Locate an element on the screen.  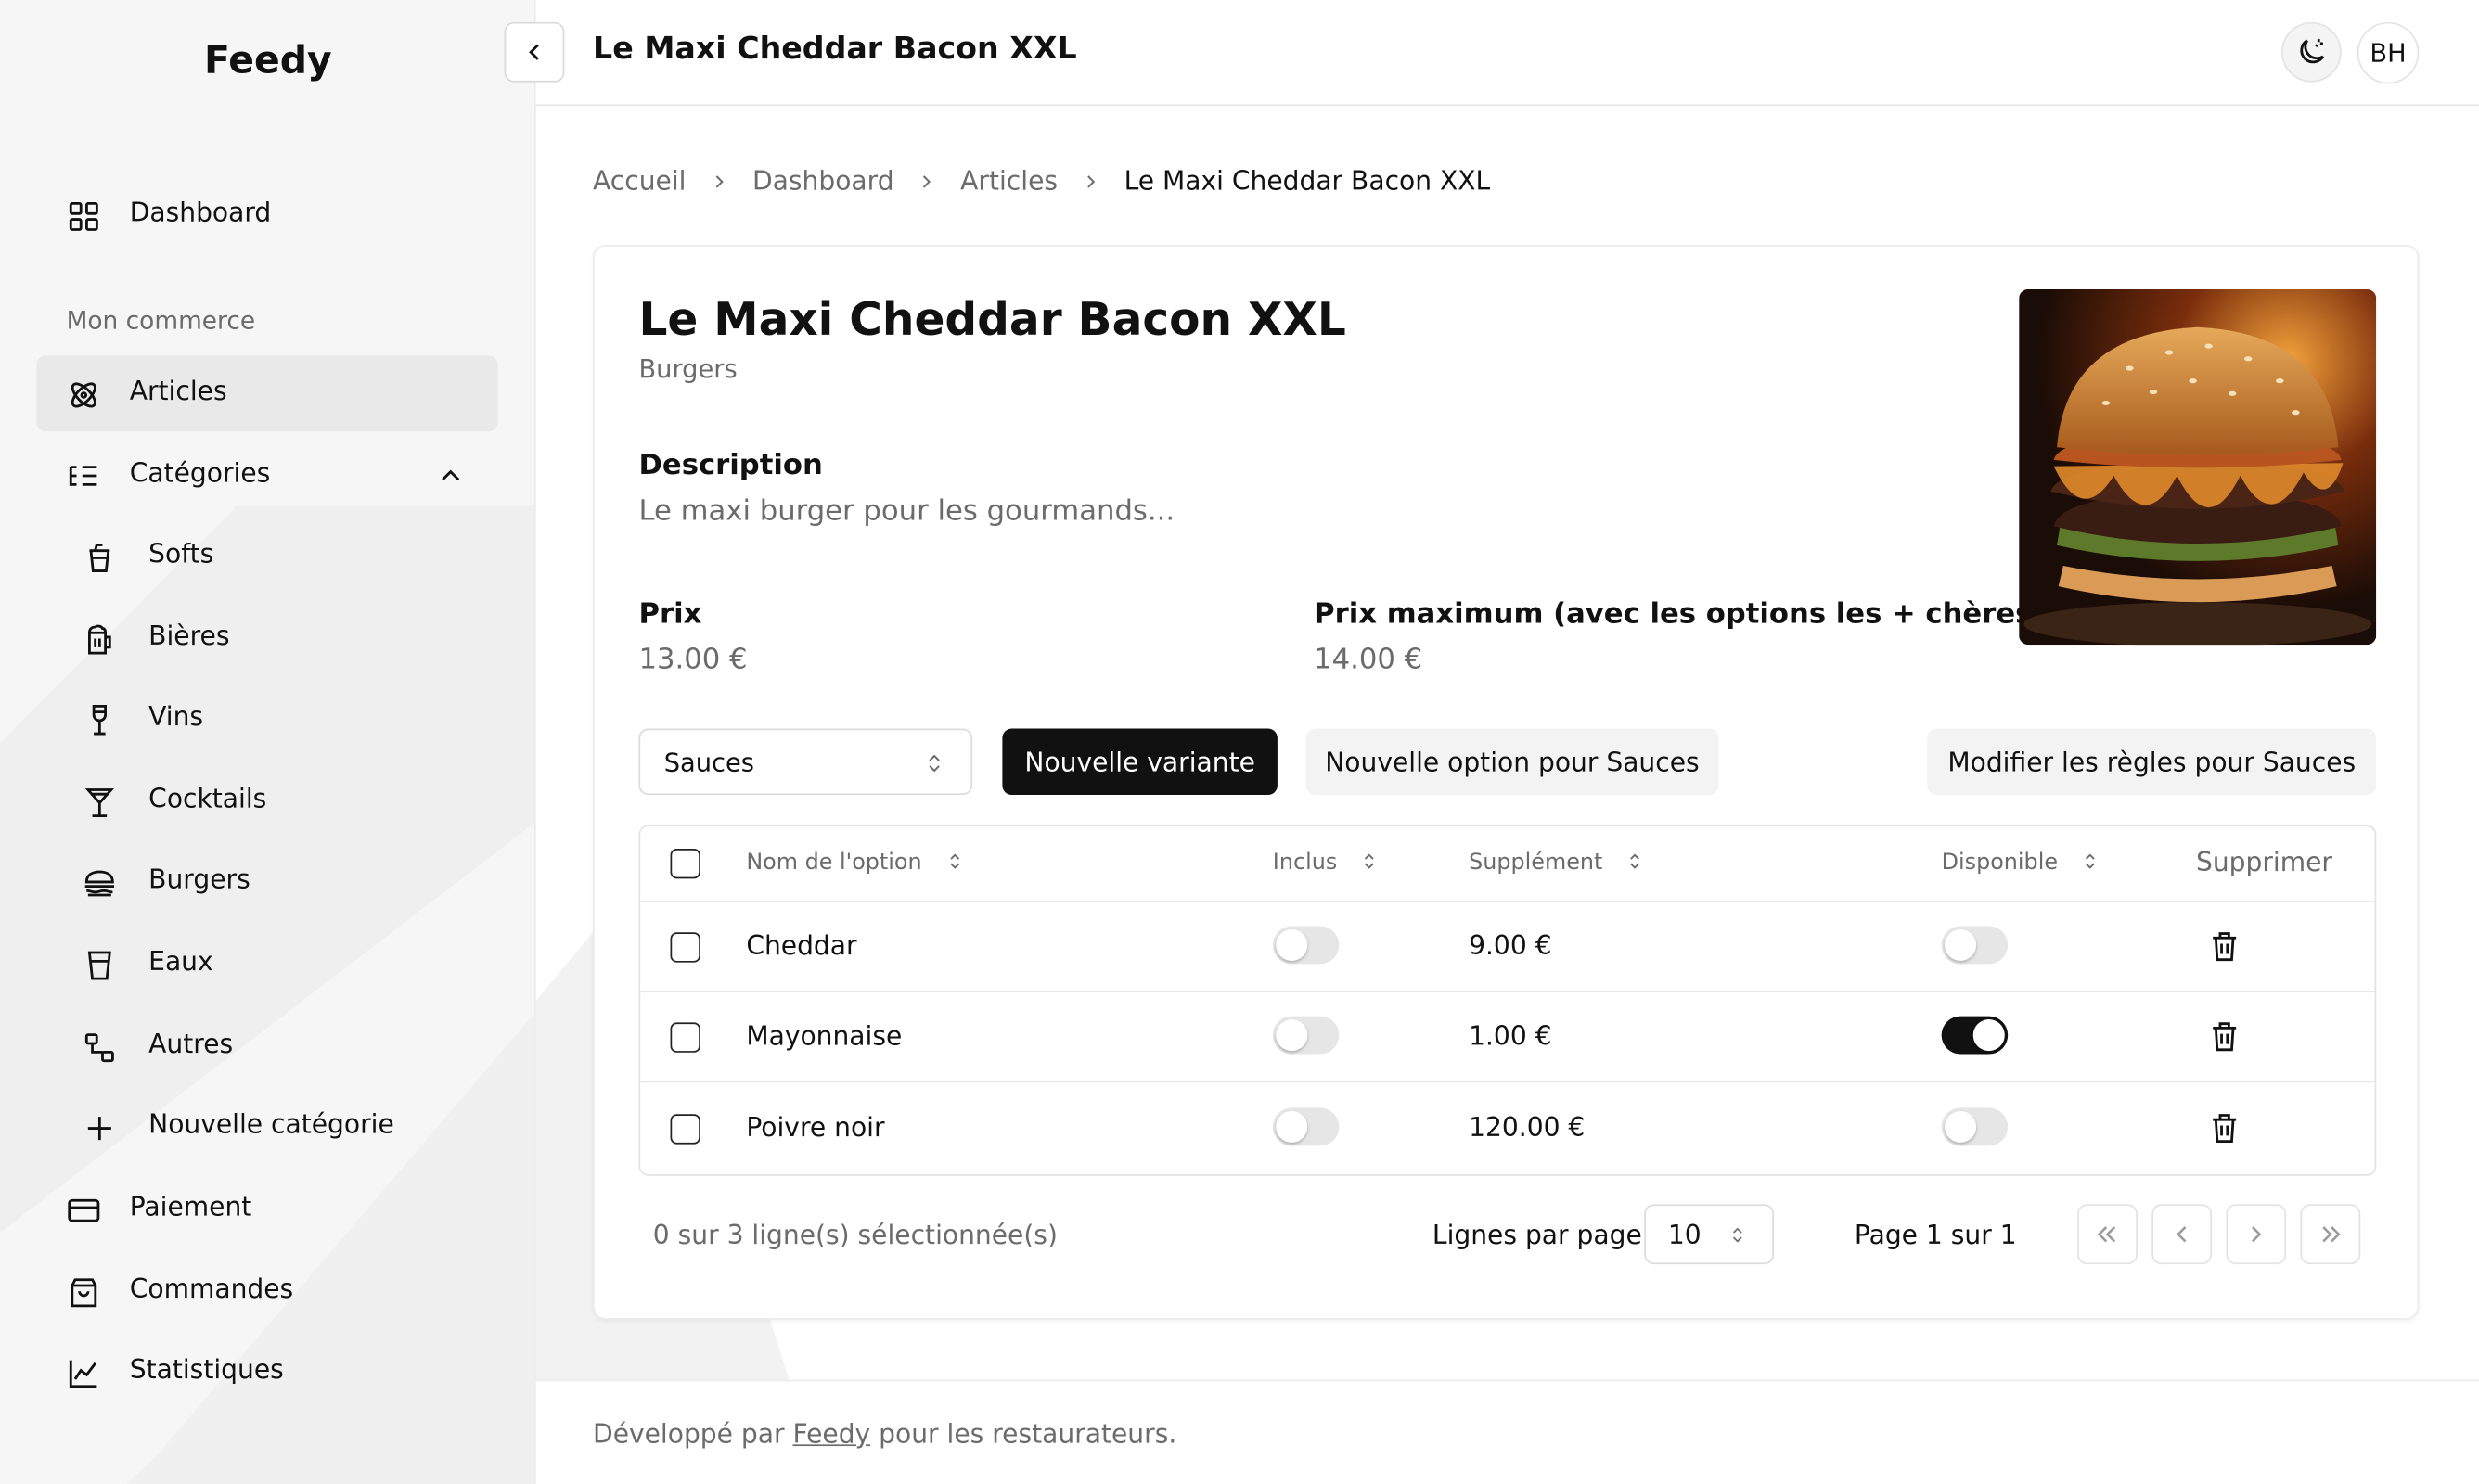
chevron-up-icon is located at coordinates (451, 476).